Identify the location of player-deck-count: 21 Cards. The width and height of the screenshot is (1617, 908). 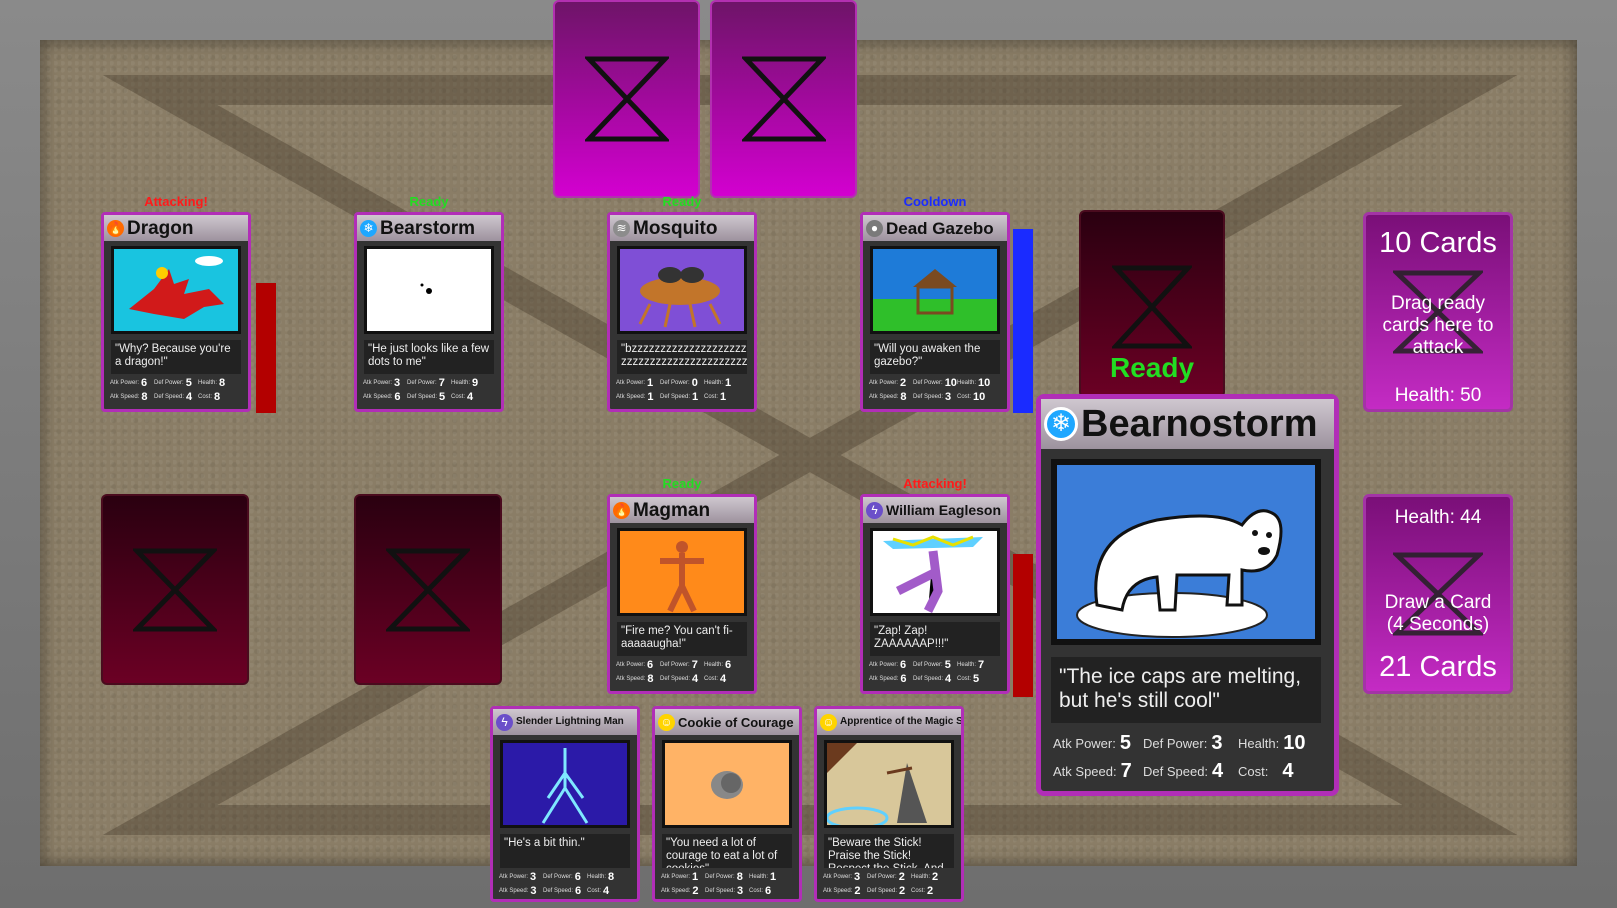
(1438, 667).